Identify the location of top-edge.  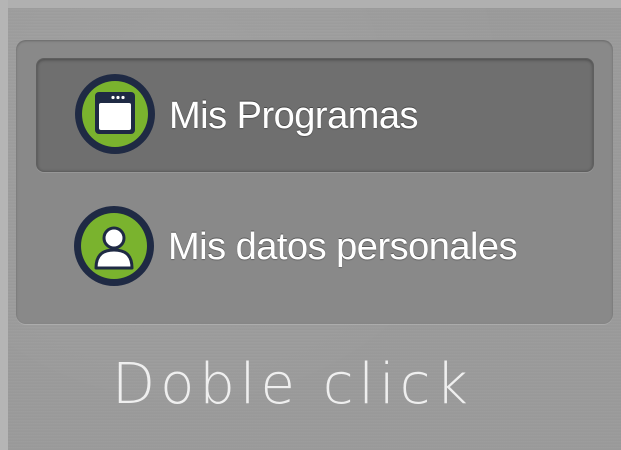
(310, 4).